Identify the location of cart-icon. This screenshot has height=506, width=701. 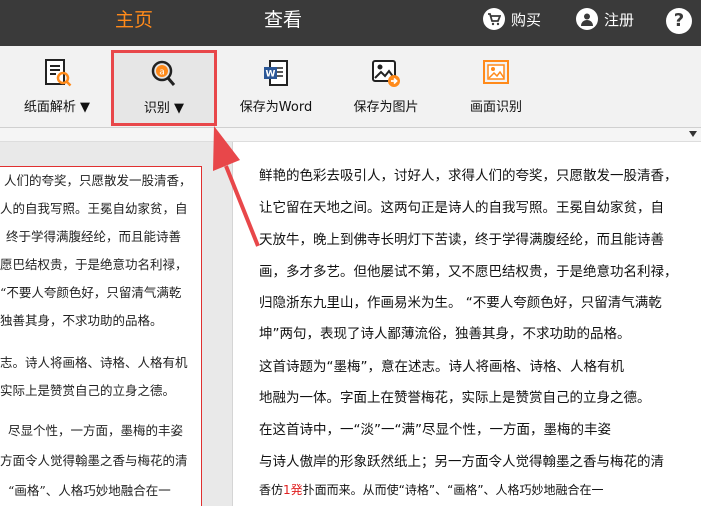
(494, 19).